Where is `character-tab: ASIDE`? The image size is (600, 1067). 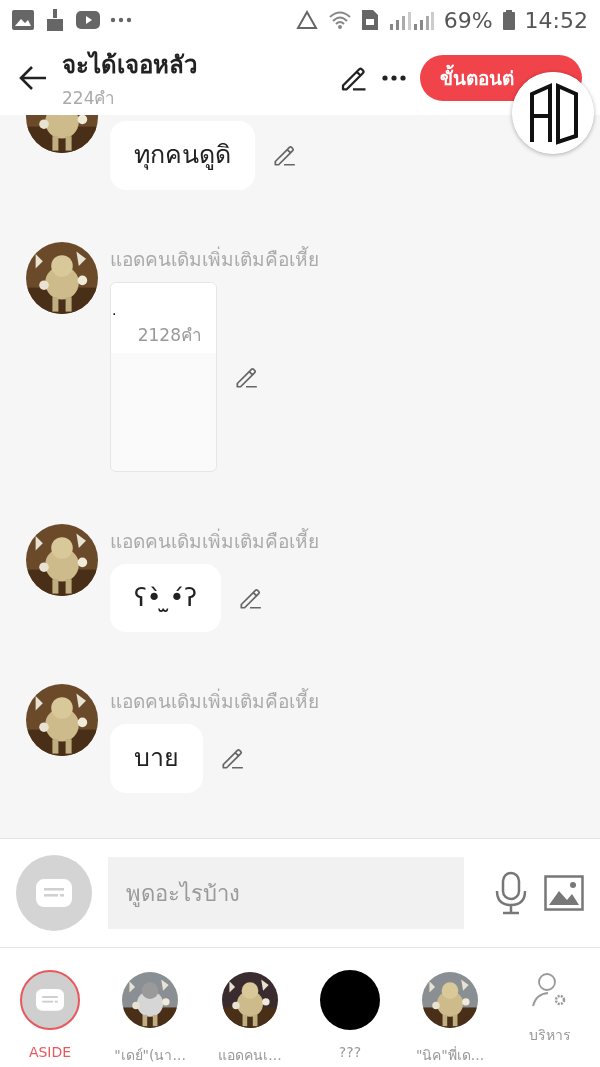
character-tab: ASIDE is located at coordinates (50, 1015).